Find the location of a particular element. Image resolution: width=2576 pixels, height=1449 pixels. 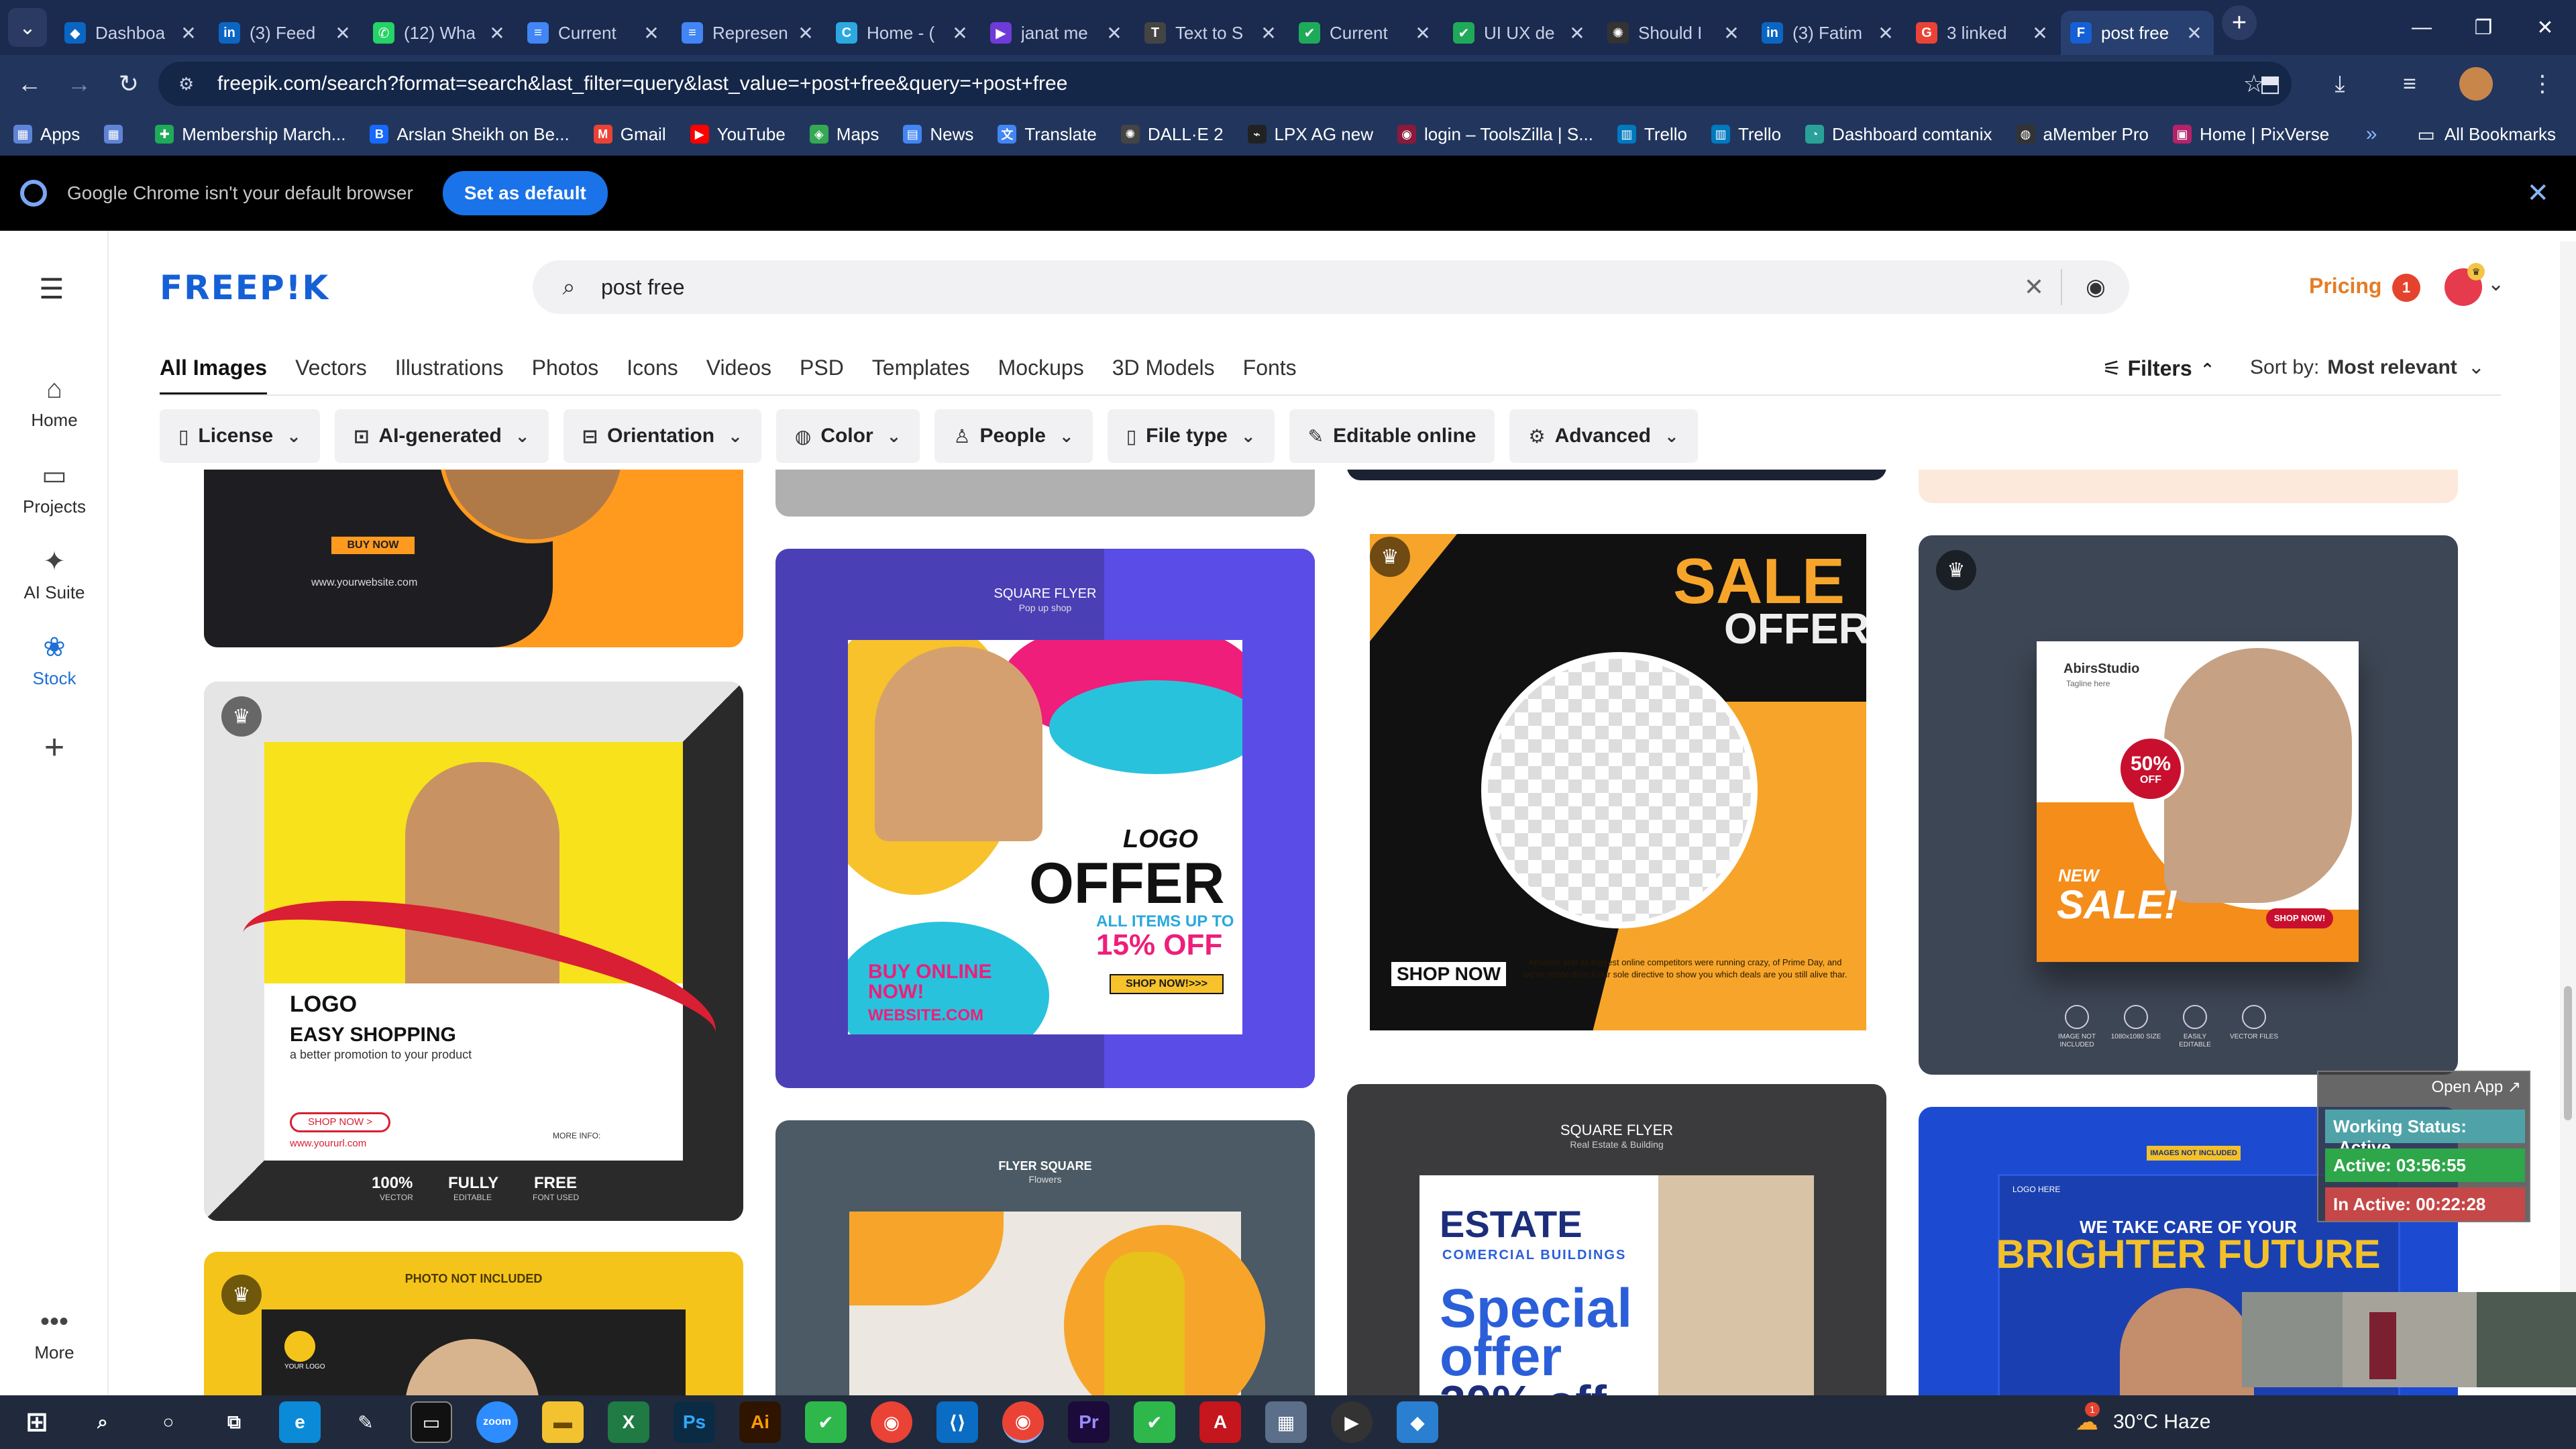

bookmark-item: 文 Translate is located at coordinates (1047, 134).